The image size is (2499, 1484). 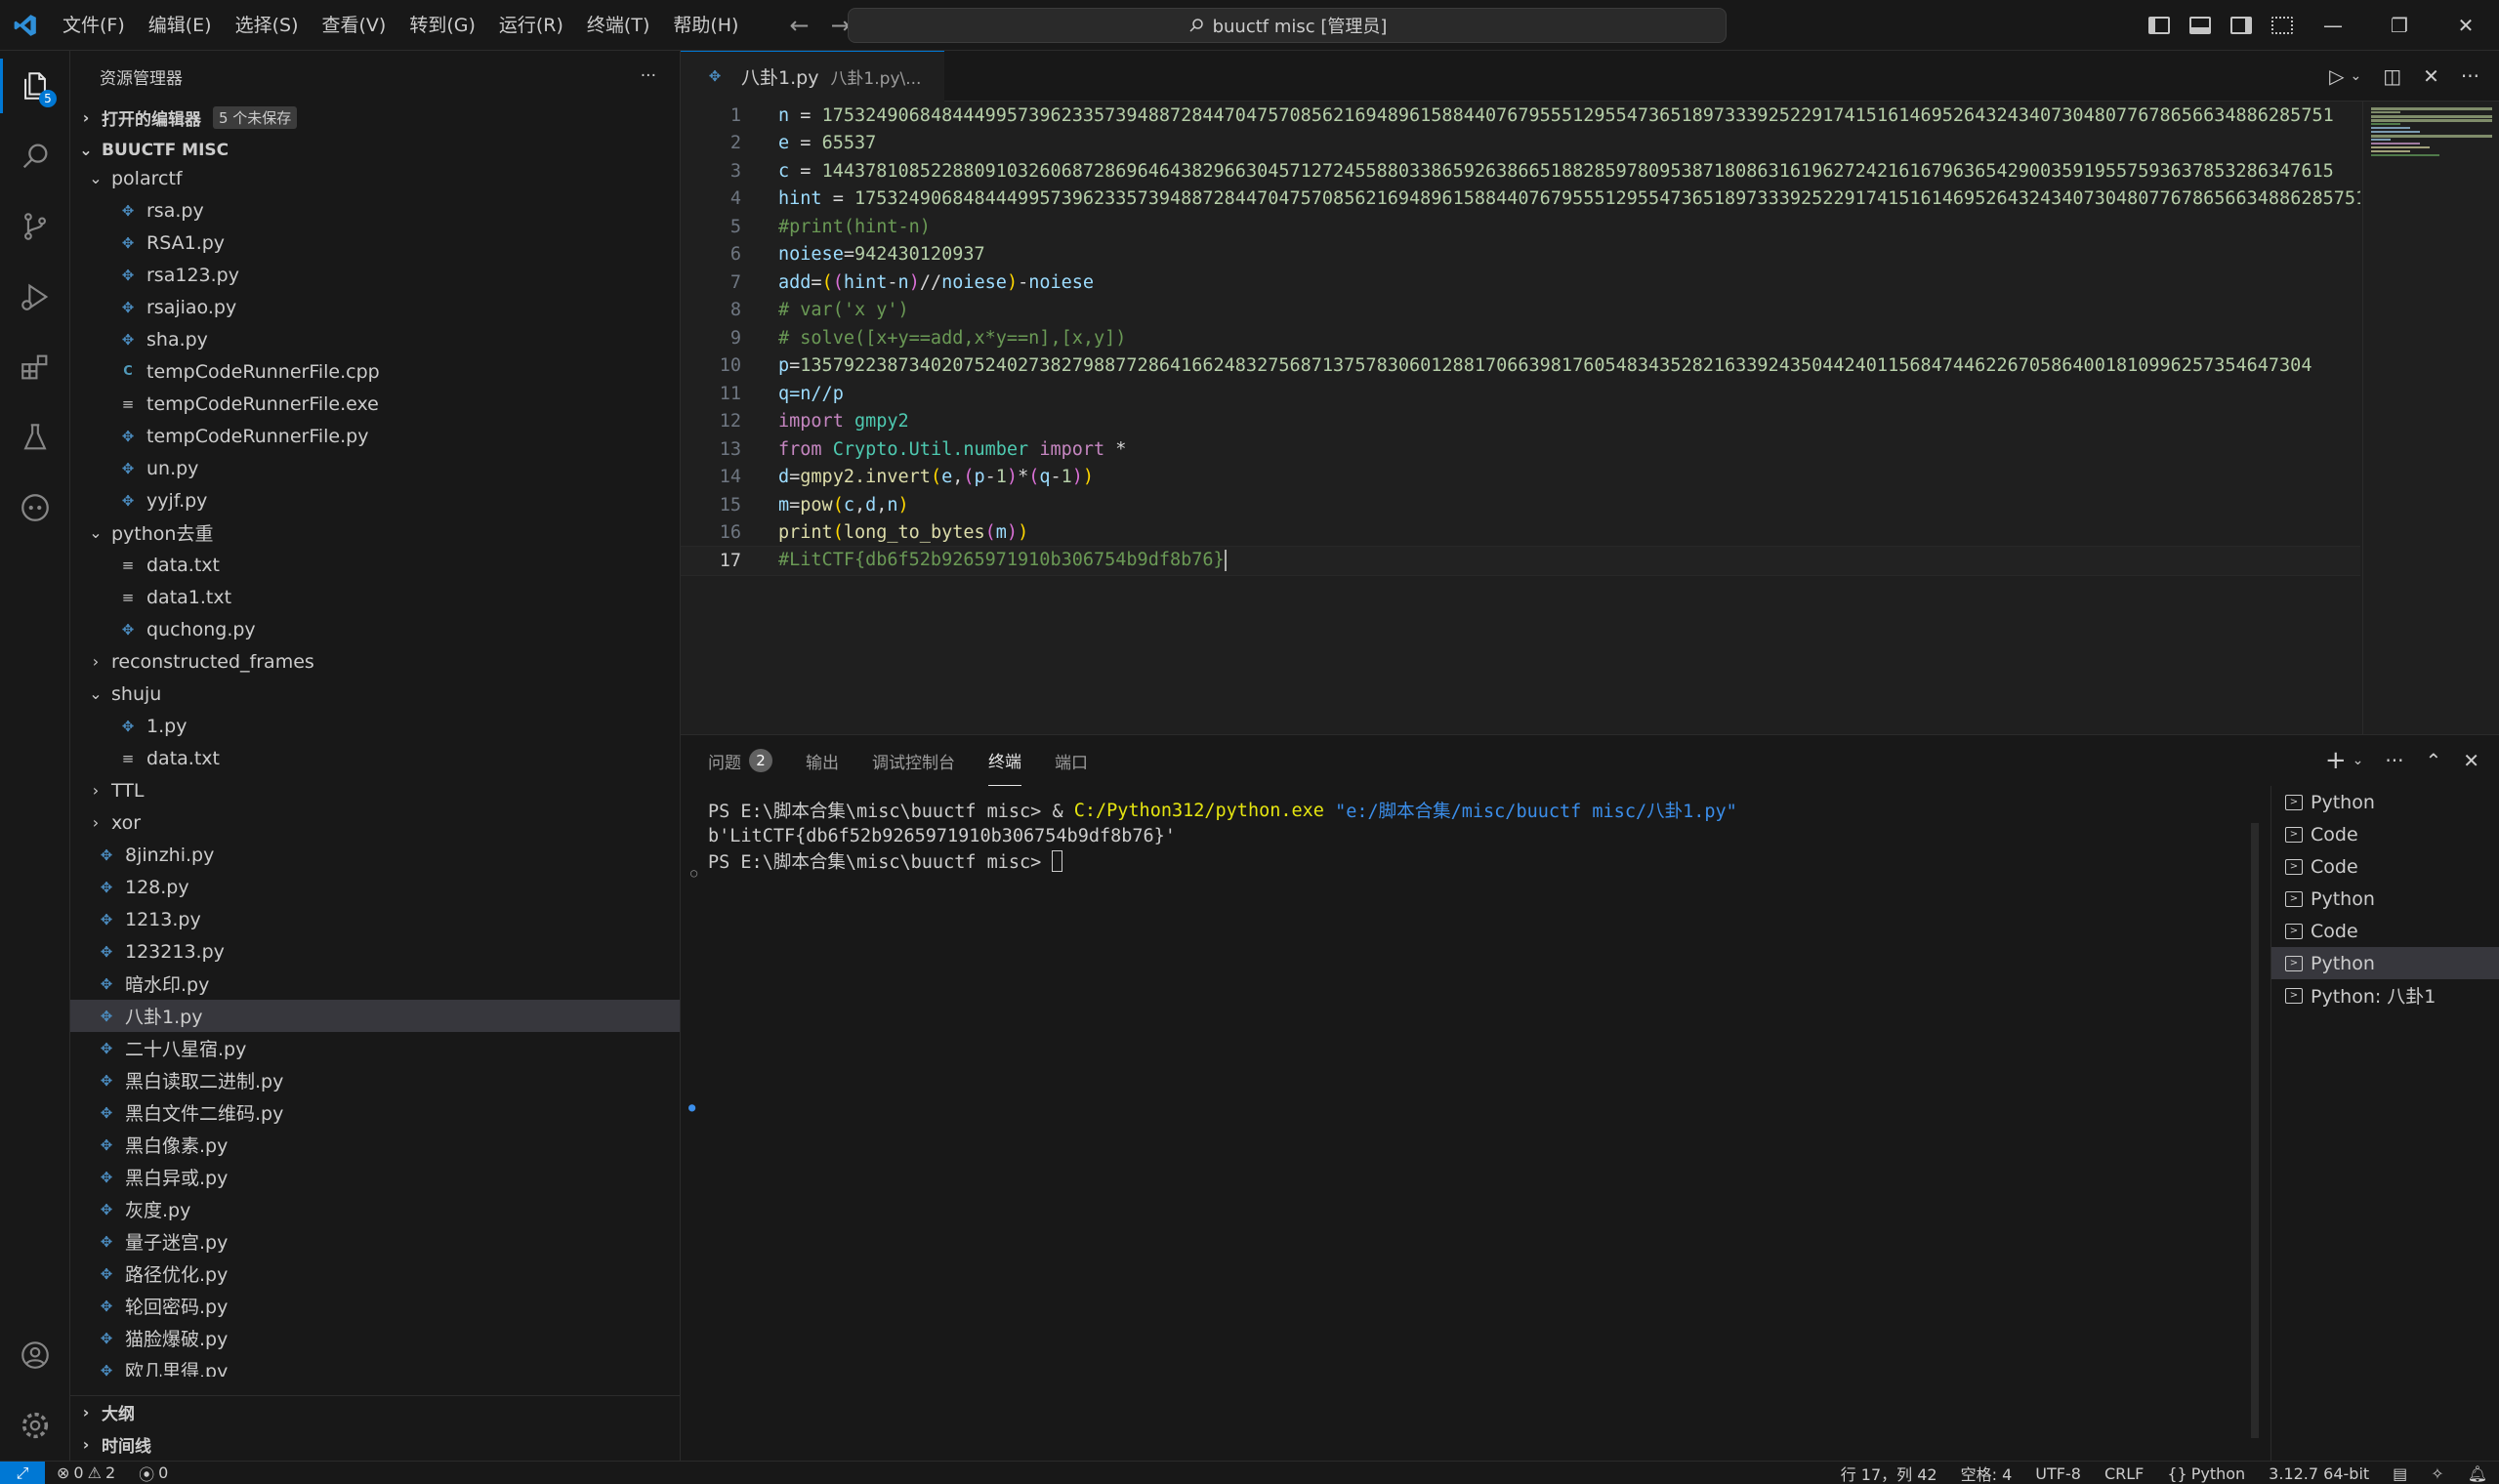 What do you see at coordinates (1987, 1473) in the screenshot?
I see `indentation: 空格: 4` at bounding box center [1987, 1473].